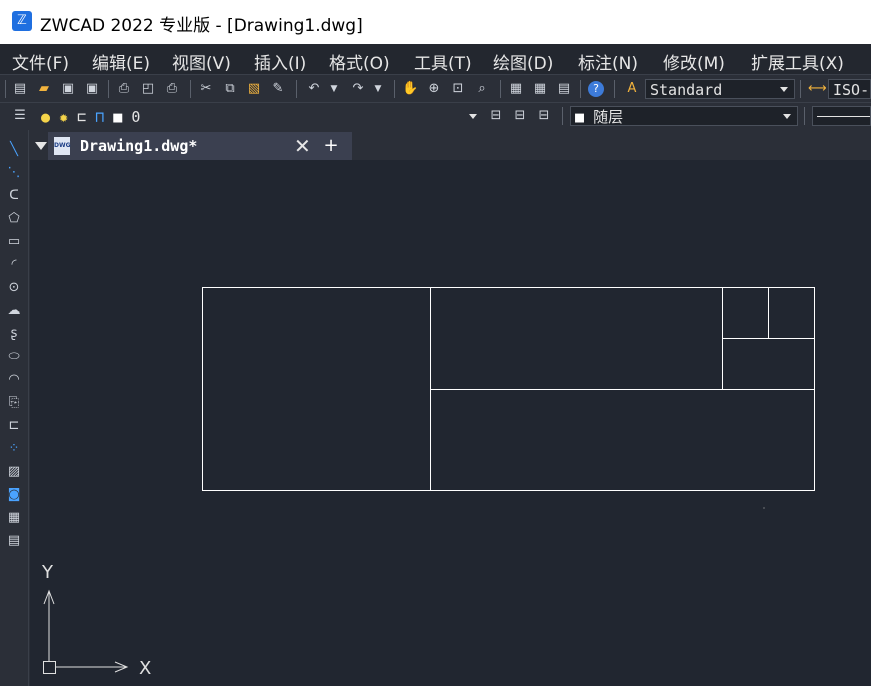 Image resolution: width=871 pixels, height=686 pixels. What do you see at coordinates (172, 89) in the screenshot?
I see `plot-icon: ⎙` at bounding box center [172, 89].